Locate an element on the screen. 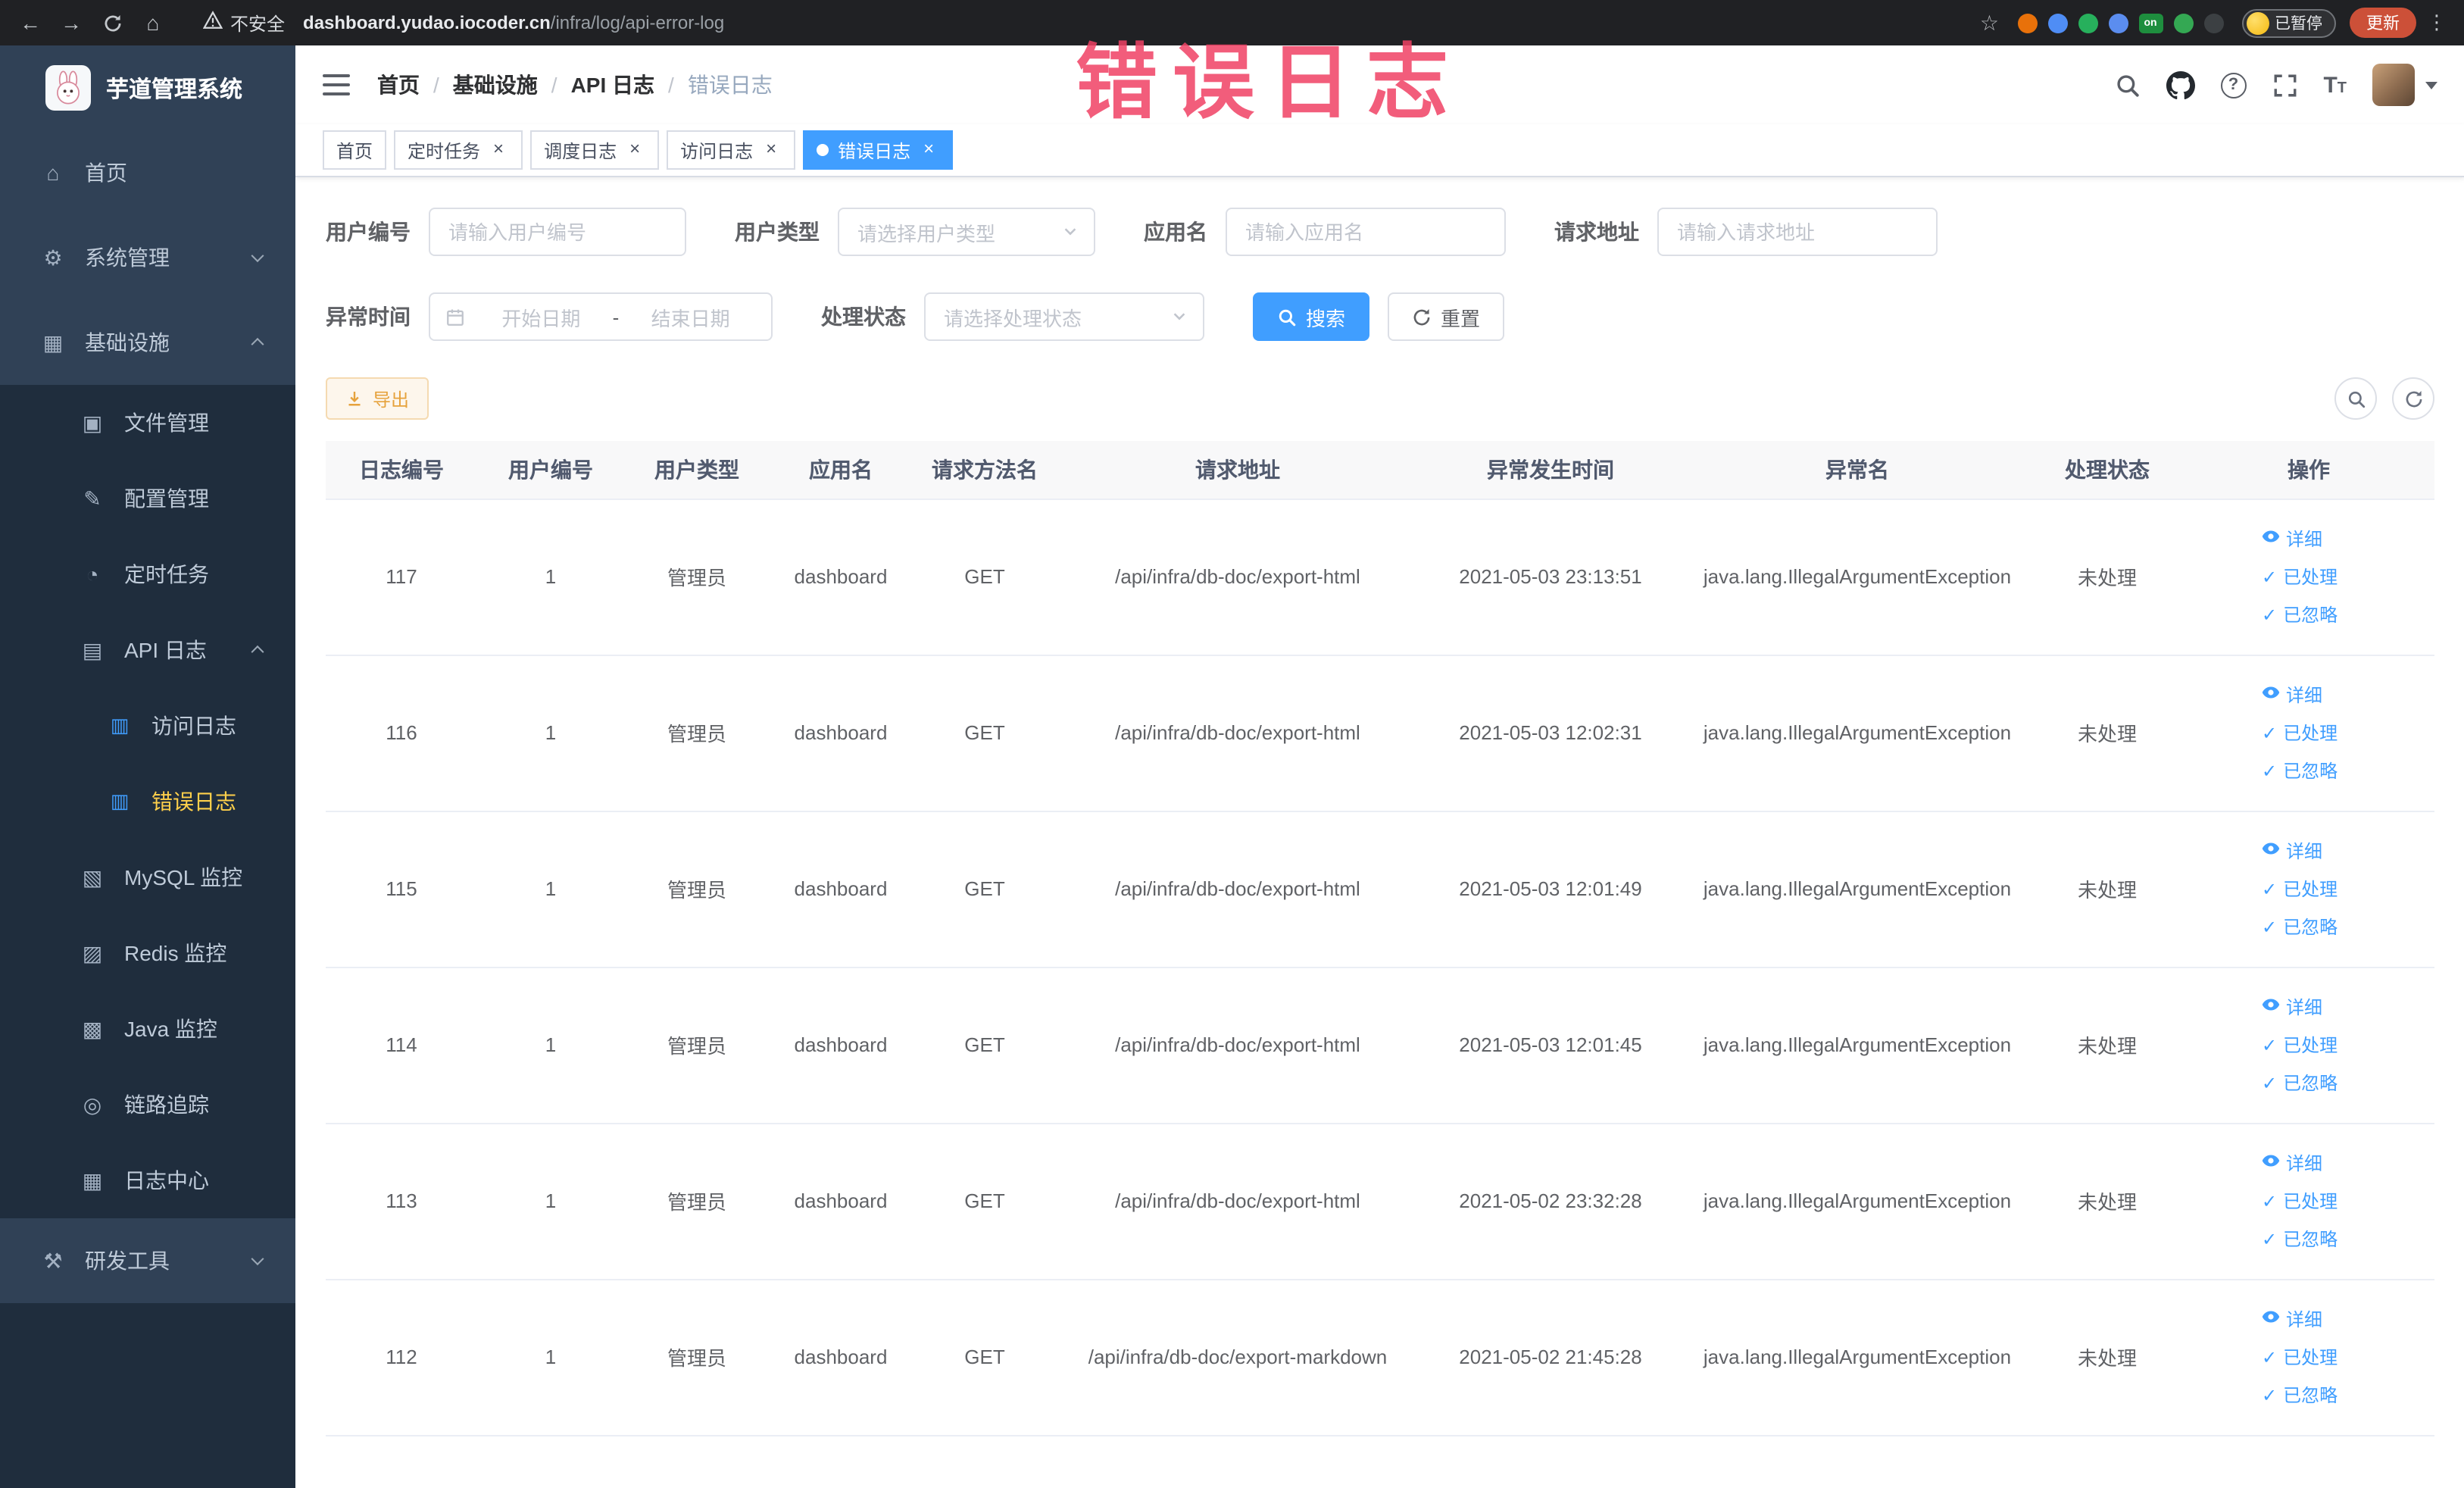 This screenshot has height=1488, width=2464. system-icon: ⚙ is located at coordinates (53, 257).